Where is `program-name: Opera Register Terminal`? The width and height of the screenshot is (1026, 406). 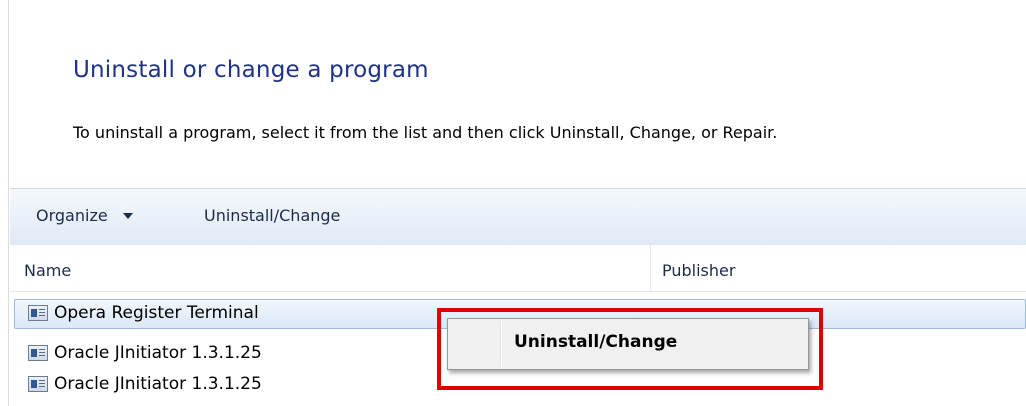 program-name: Opera Register Terminal is located at coordinates (156, 313).